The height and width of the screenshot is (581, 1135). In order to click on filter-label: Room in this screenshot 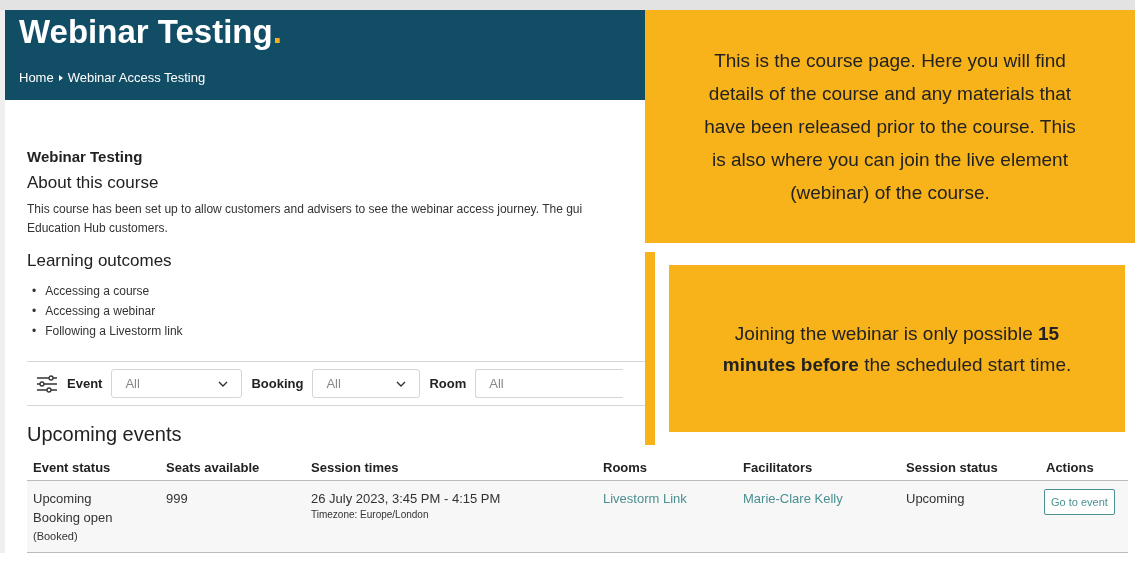, I will do `click(448, 383)`.